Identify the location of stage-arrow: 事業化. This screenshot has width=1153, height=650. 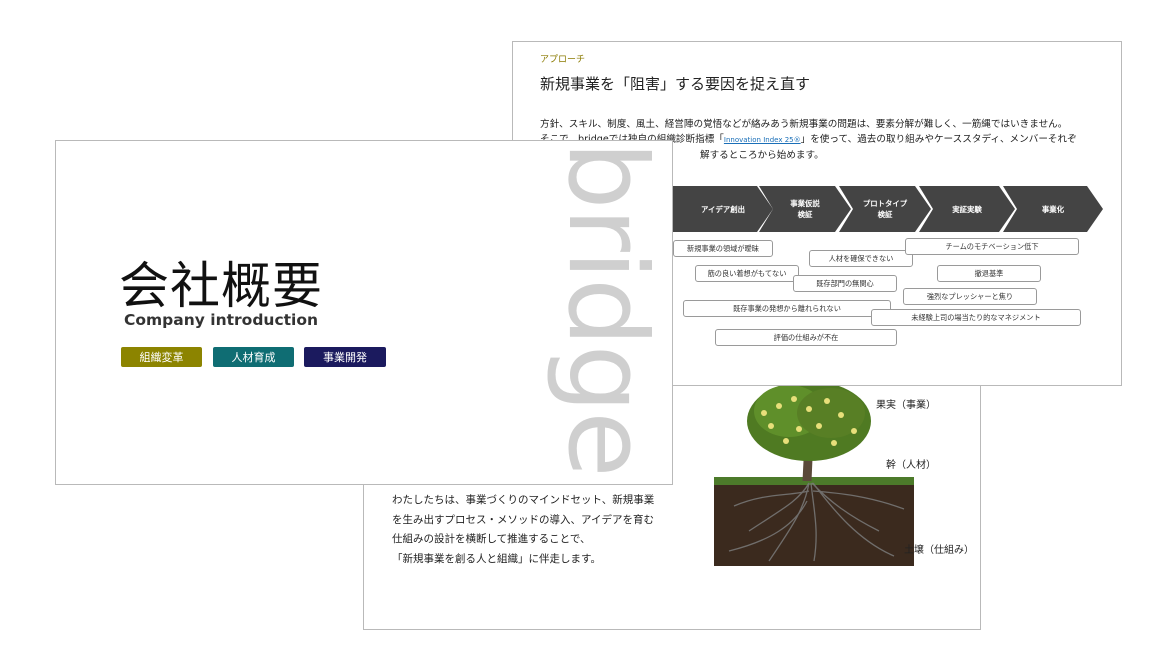
(1053, 209).